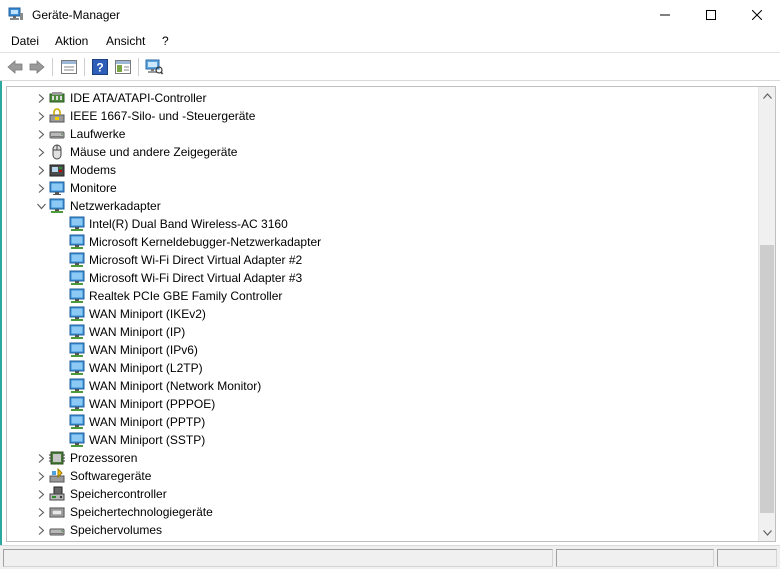  I want to click on device-category: Speichervolumes, so click(382, 530).